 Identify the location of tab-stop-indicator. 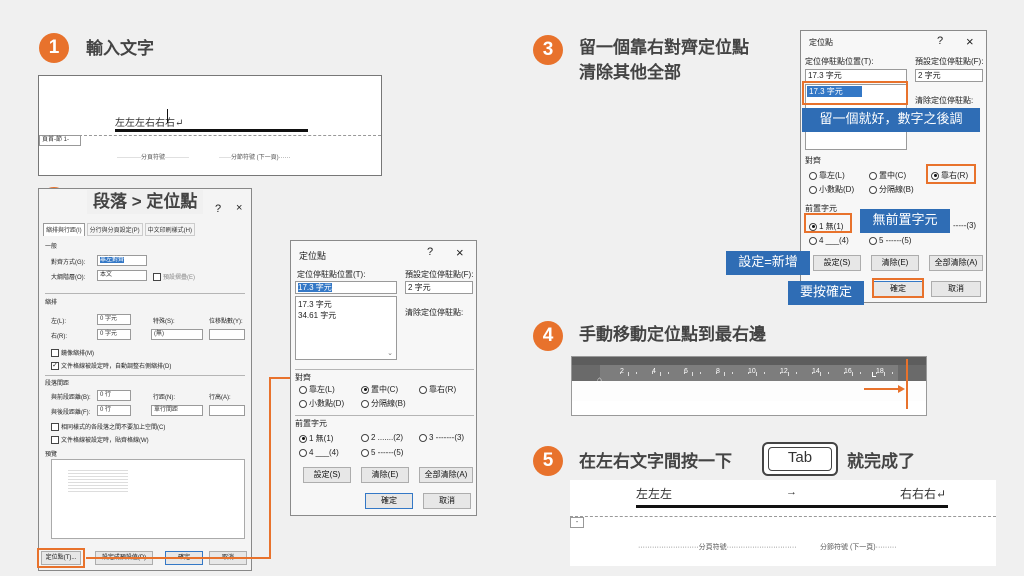
(907, 384).